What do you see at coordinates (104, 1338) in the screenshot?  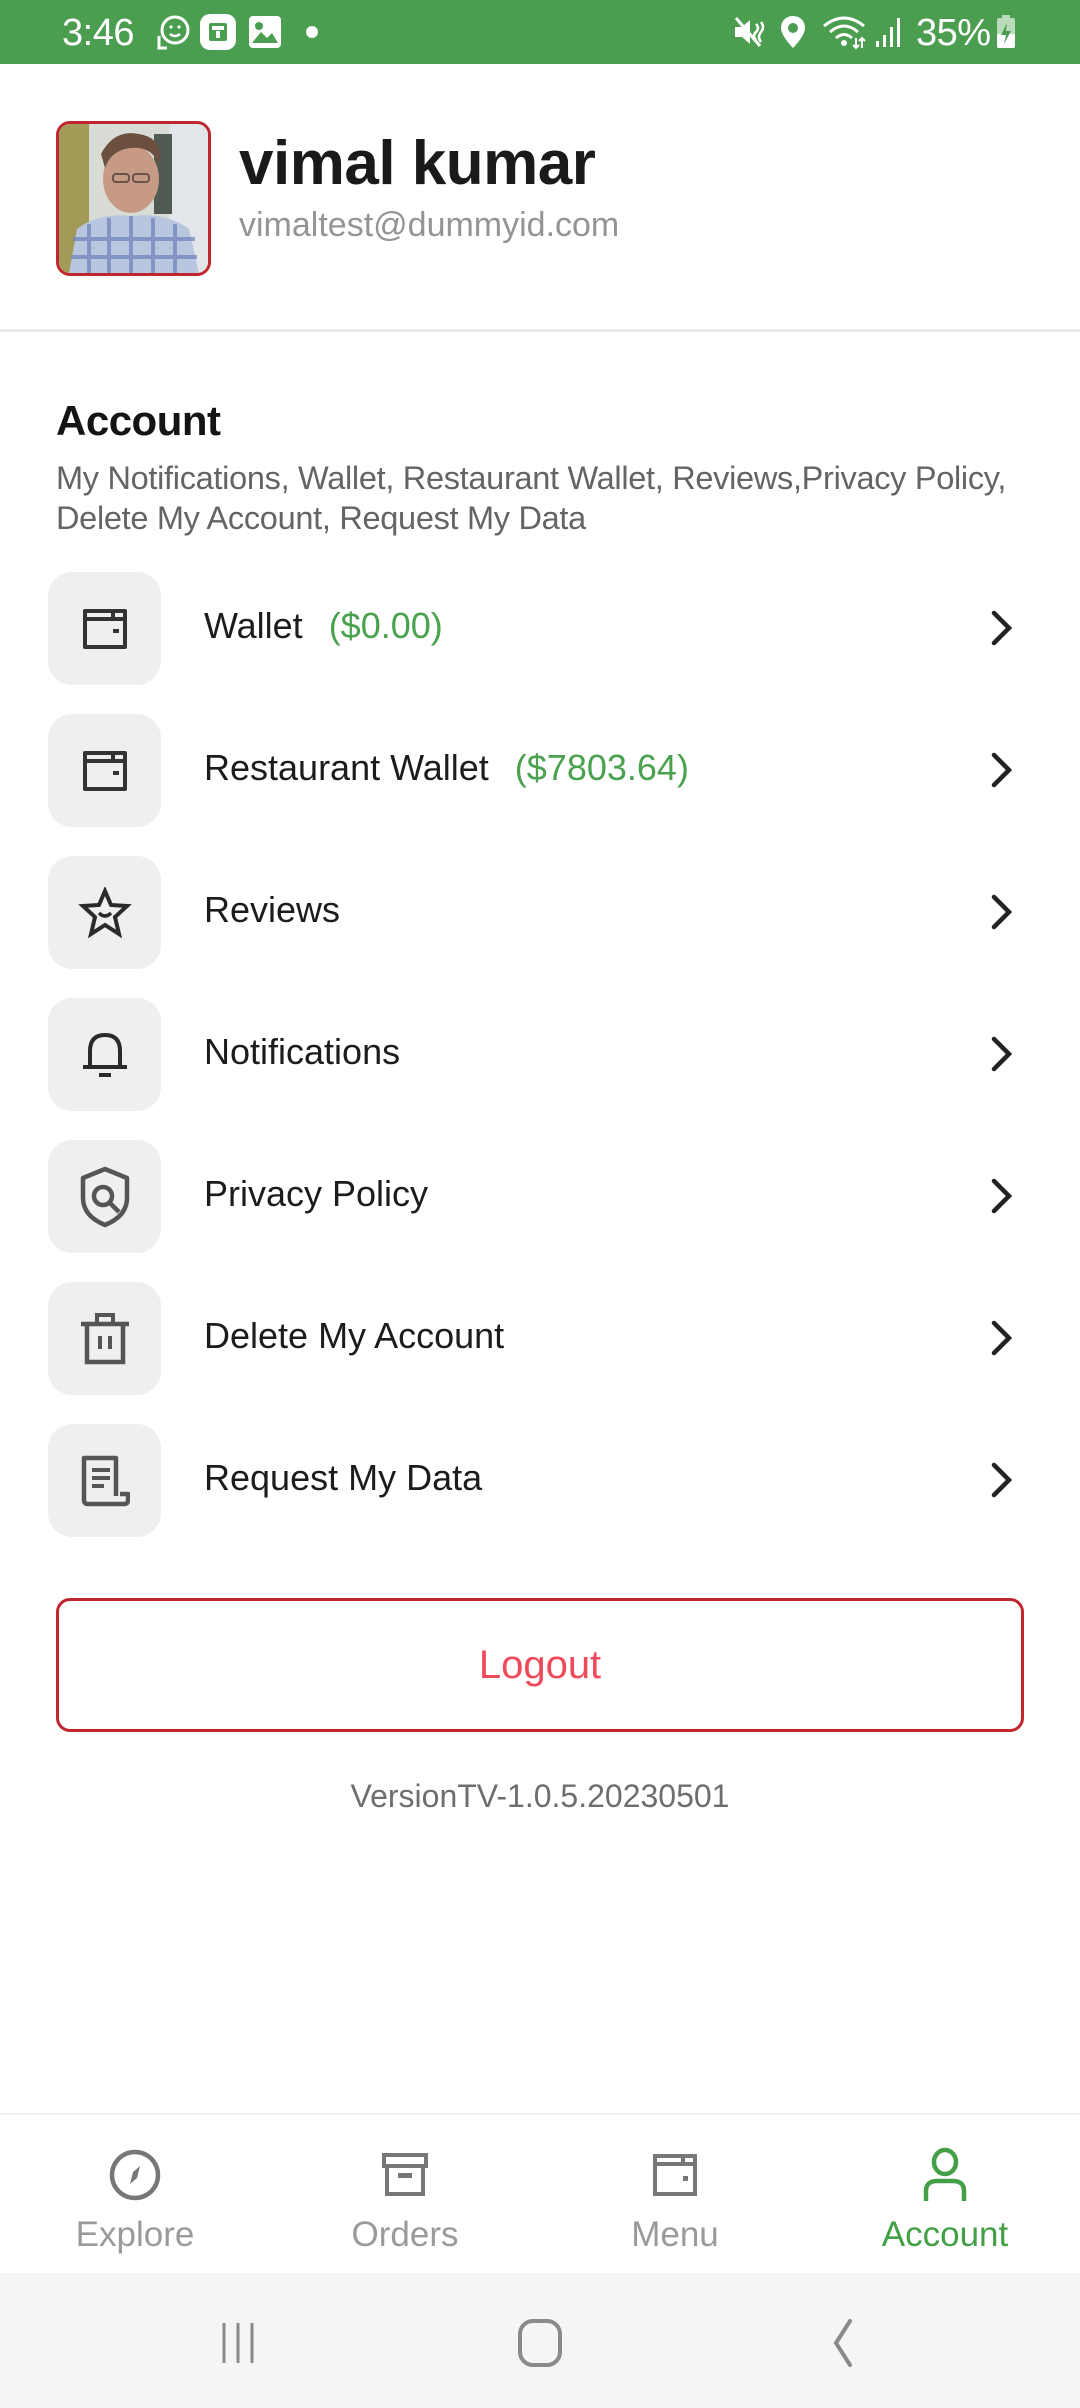 I see `trash-icon` at bounding box center [104, 1338].